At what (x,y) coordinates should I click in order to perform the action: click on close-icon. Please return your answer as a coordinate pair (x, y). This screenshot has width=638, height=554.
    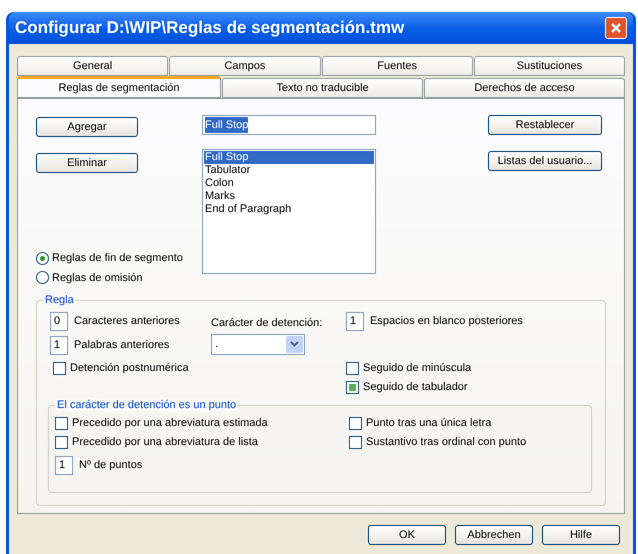
    Looking at the image, I should click on (616, 28).